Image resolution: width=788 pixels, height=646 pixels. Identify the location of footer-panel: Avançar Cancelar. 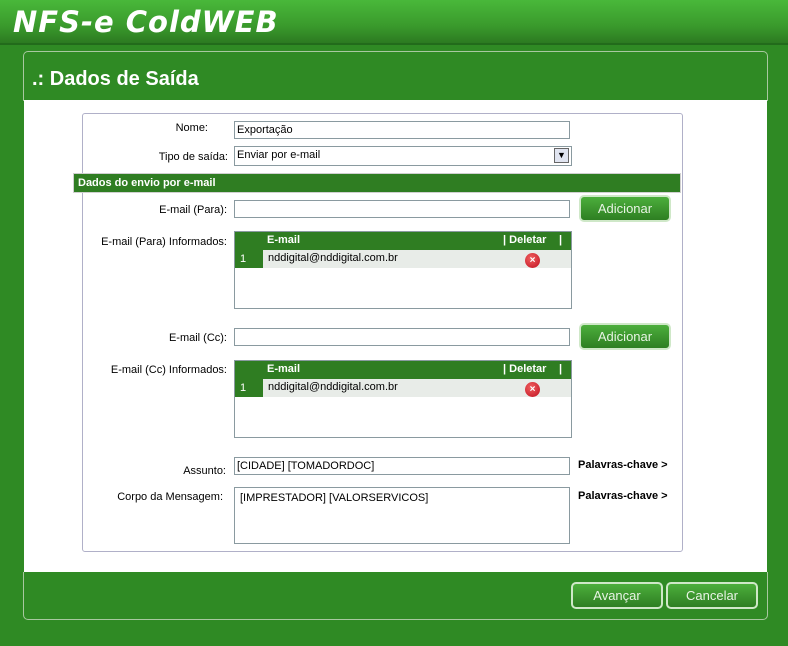
(395, 596).